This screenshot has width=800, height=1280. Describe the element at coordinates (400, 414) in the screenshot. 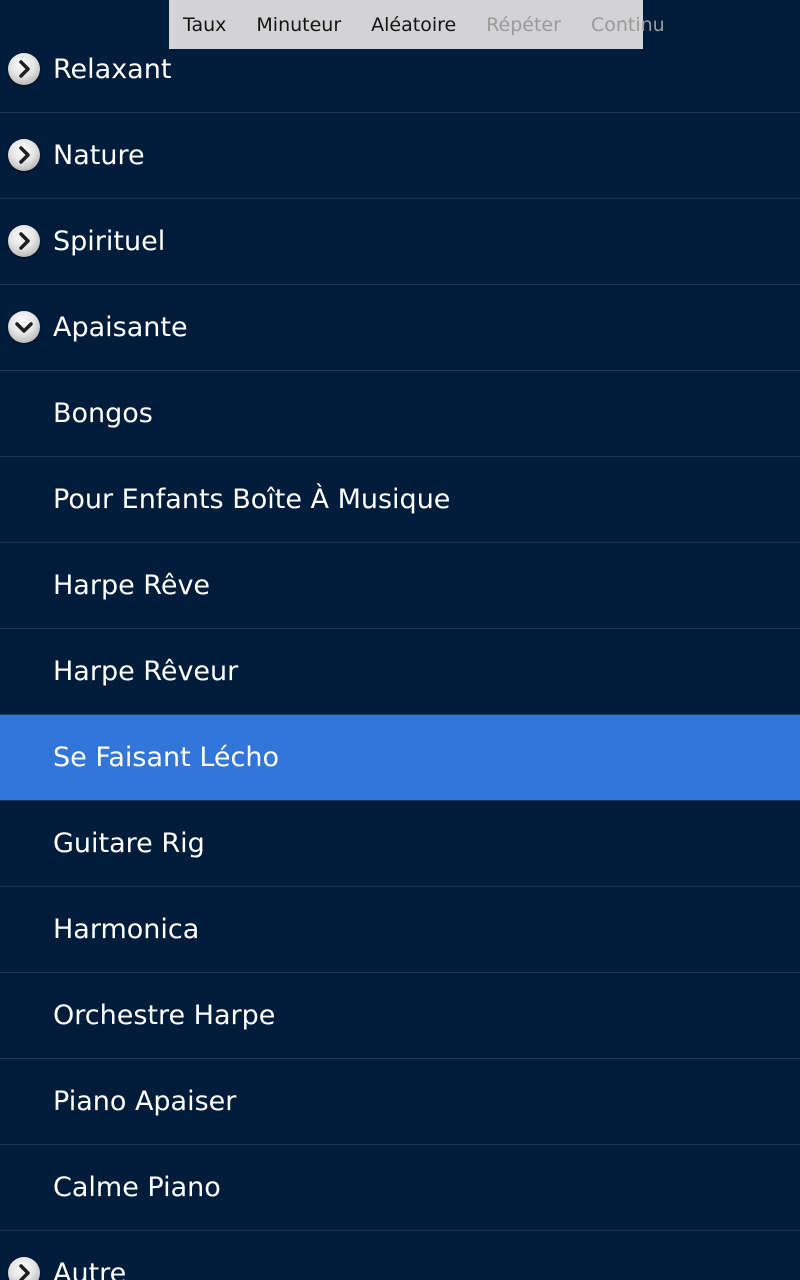

I see `track-item: Bongos` at that location.